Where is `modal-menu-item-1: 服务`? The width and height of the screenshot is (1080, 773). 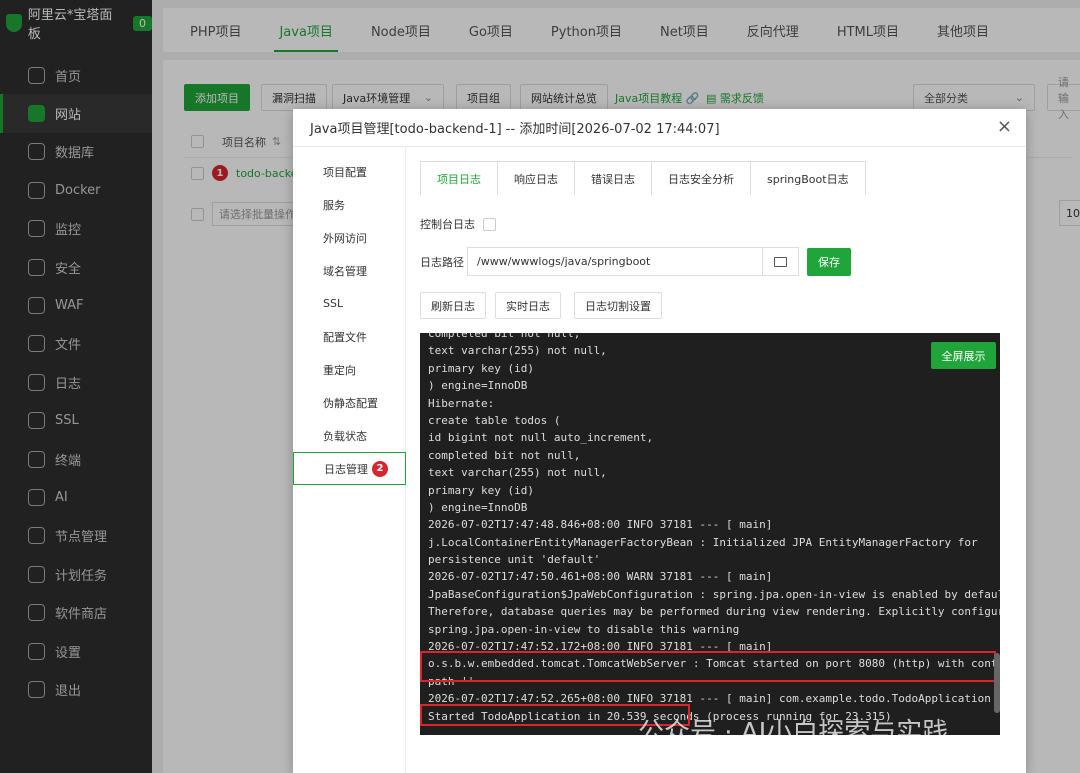
modal-menu-item-1: 服务 is located at coordinates (349, 204).